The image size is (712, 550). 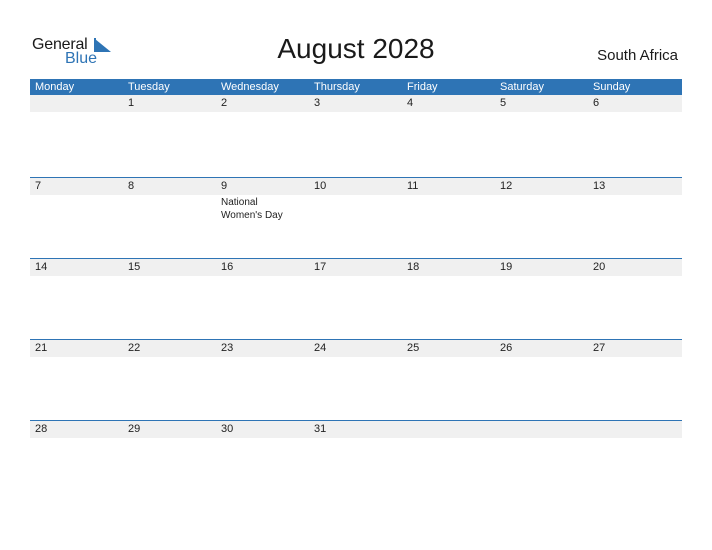 What do you see at coordinates (356, 298) in the screenshot?
I see `week-row: 14 15 16 17 18 19 20` at bounding box center [356, 298].